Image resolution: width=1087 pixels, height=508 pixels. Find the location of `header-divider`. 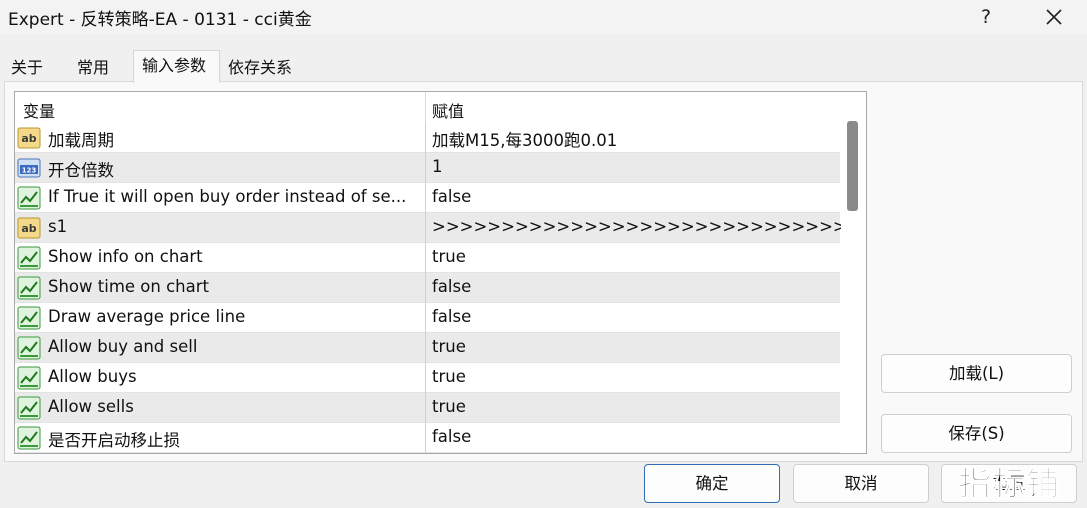

header-divider is located at coordinates (425, 107).